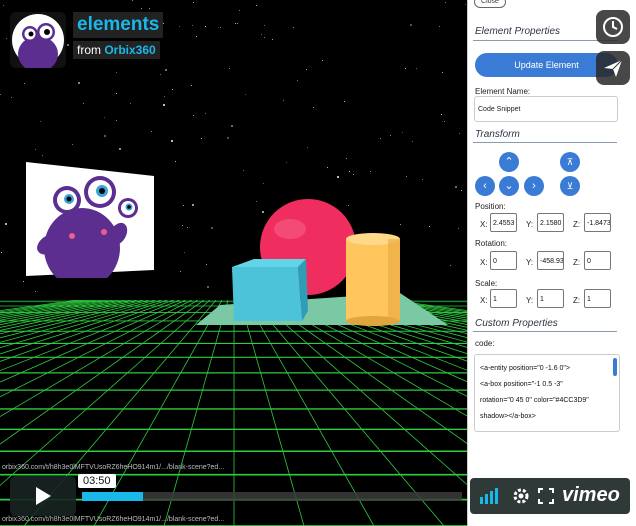 The width and height of the screenshot is (636, 526). What do you see at coordinates (534, 186) in the screenshot?
I see `move-right-button: ›` at bounding box center [534, 186].